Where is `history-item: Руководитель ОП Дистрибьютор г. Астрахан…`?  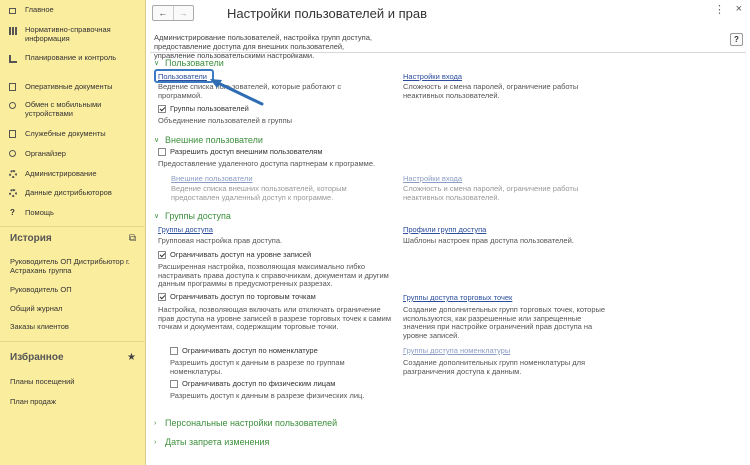
history-item: Руководитель ОП Дистрибьютор г. Астрахан… is located at coordinates (75, 266).